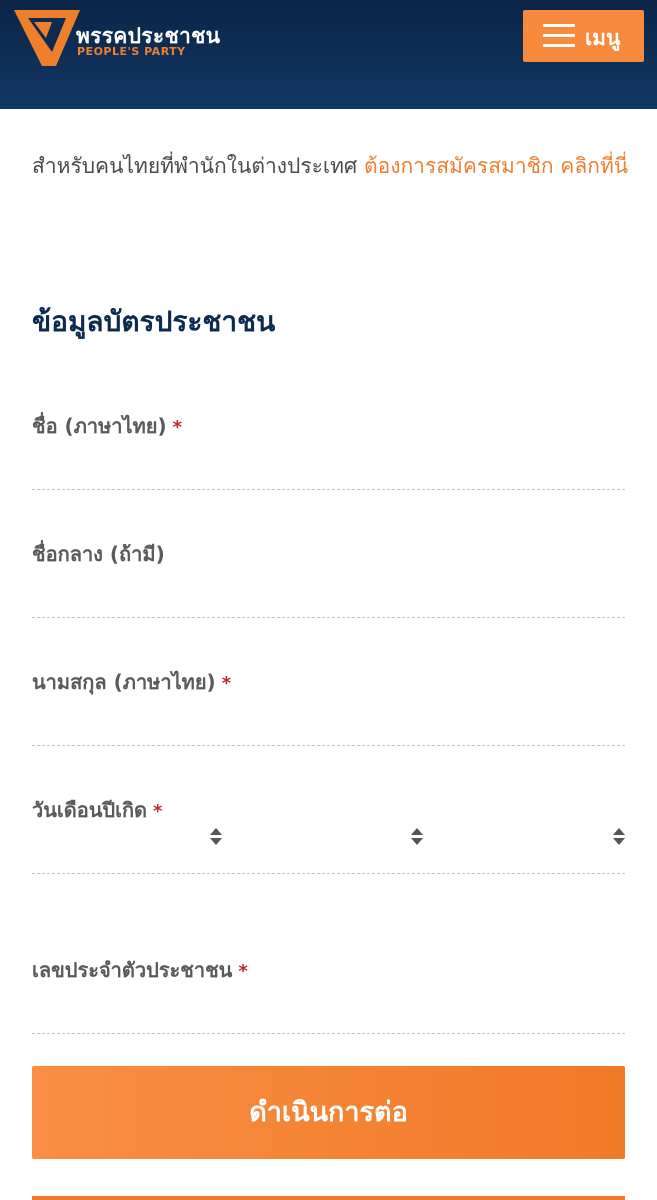 This screenshot has height=1200, width=657. I want to click on birth-year-select, so click(530, 840).